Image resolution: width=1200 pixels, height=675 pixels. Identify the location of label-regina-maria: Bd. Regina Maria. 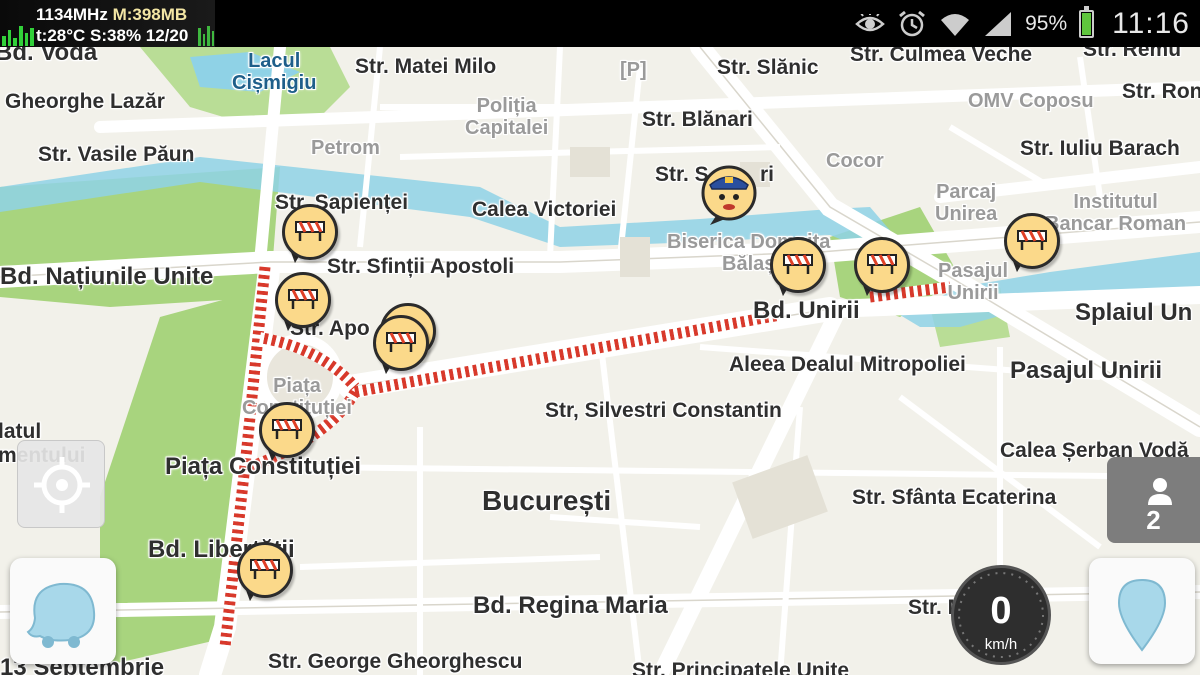
(570, 605).